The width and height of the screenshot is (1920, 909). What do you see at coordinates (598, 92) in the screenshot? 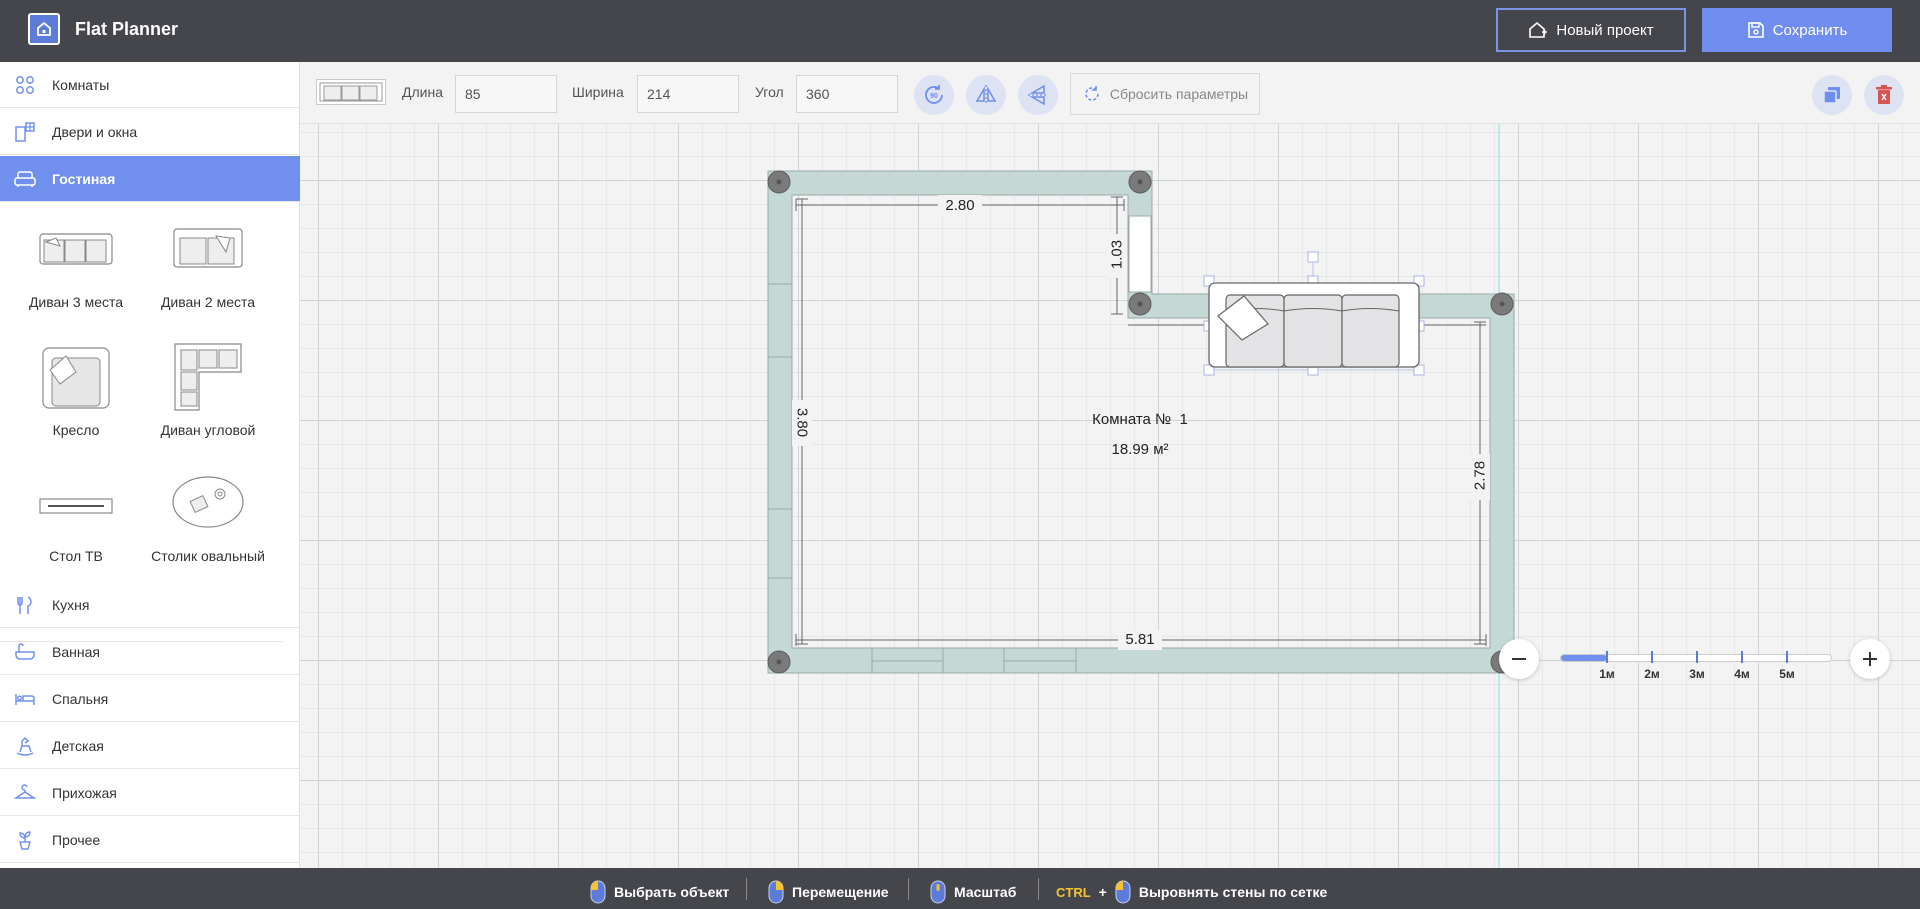
I see `width-label: Ширина` at bounding box center [598, 92].